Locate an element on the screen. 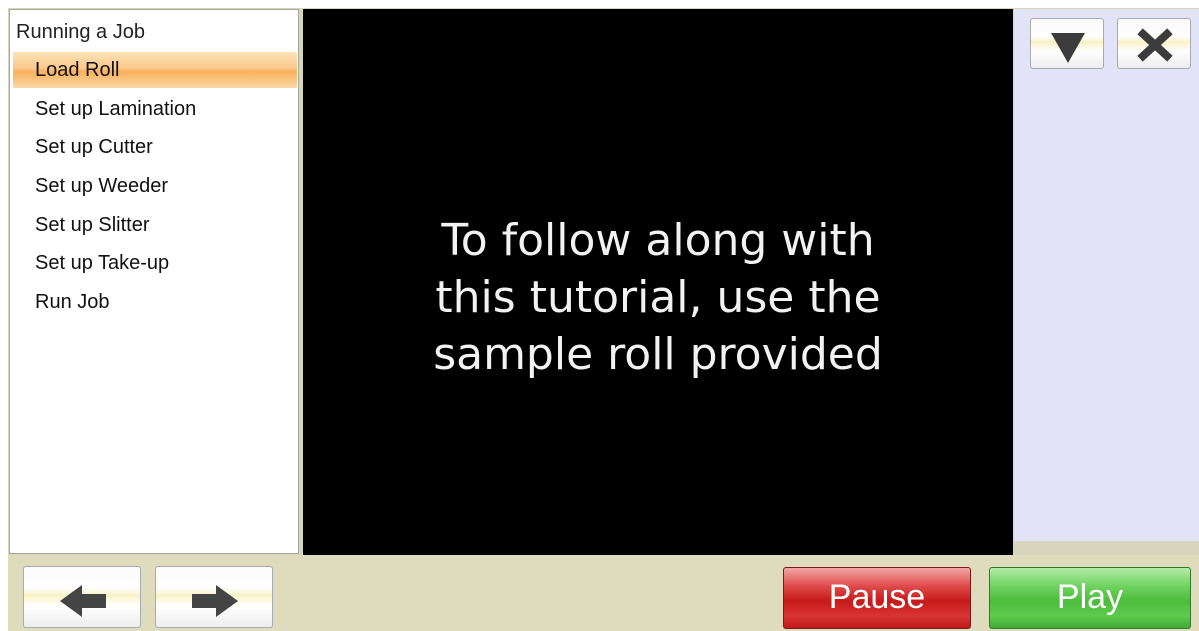  arrow-left-icon is located at coordinates (83, 601).